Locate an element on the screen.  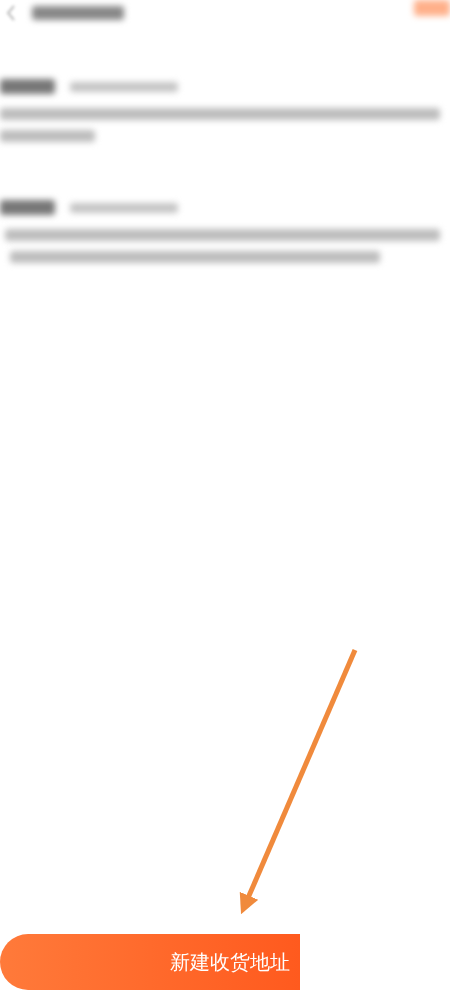
blurred-tag is located at coordinates (432, 8).